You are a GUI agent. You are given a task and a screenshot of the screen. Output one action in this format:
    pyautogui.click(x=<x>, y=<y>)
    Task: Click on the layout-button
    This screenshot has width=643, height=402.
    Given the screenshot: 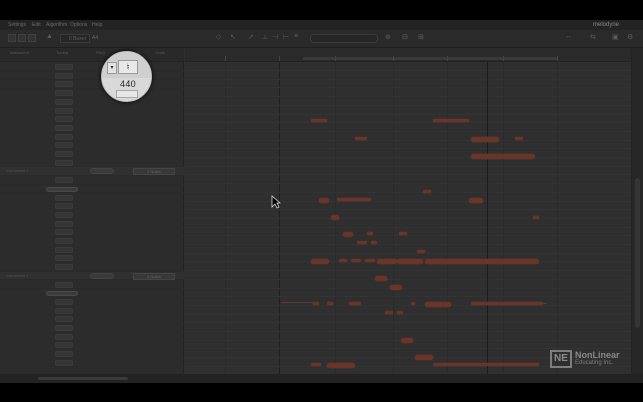 What is the action you would take?
    pyautogui.click(x=12, y=38)
    